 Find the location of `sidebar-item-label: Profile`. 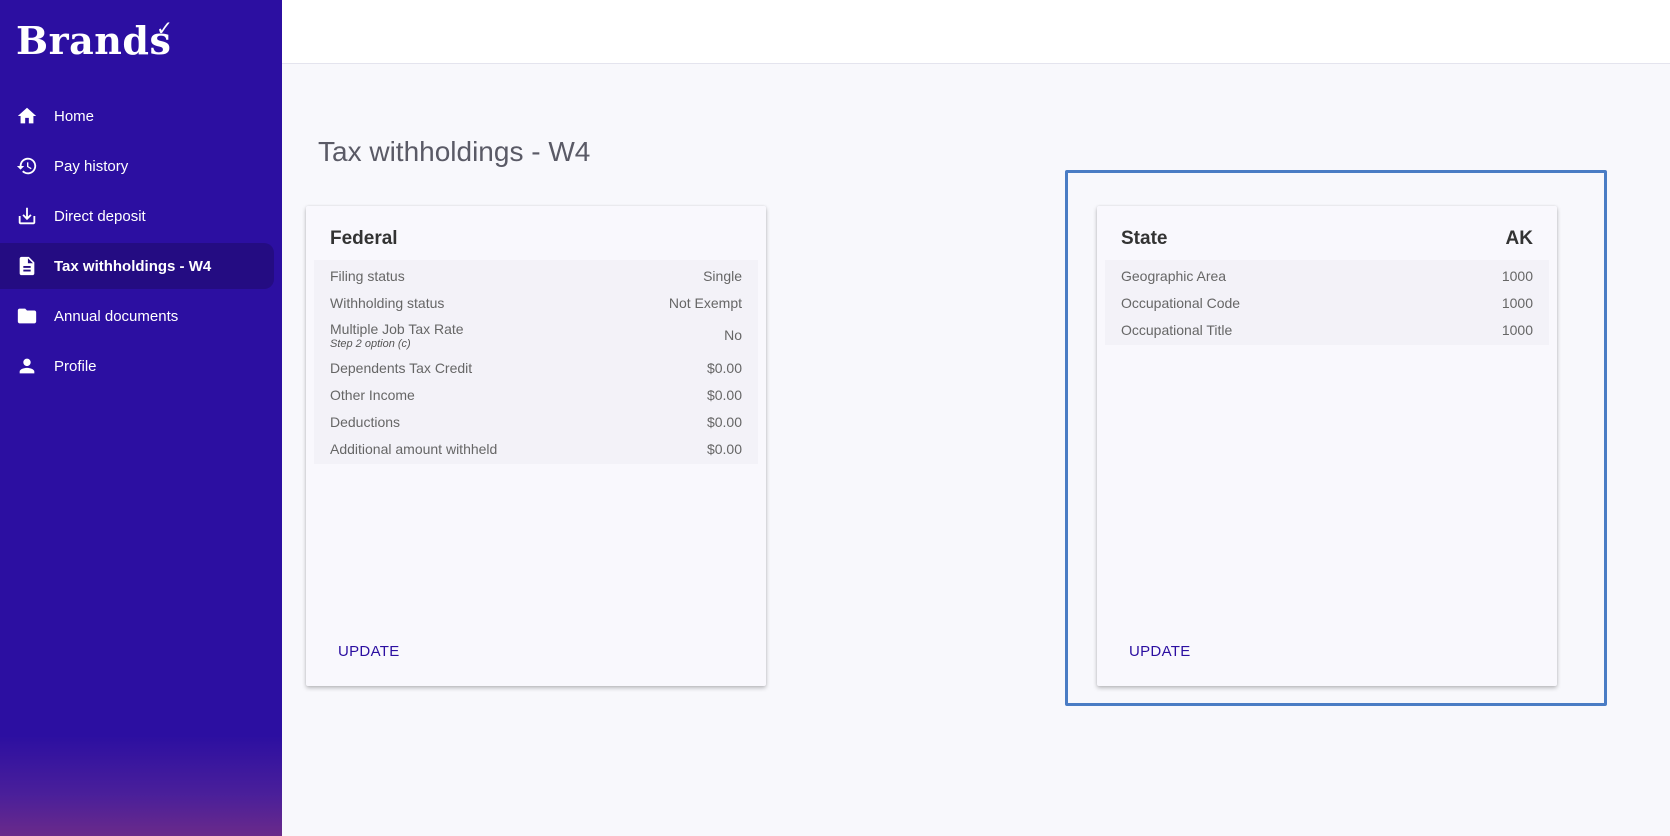

sidebar-item-label: Profile is located at coordinates (75, 366).